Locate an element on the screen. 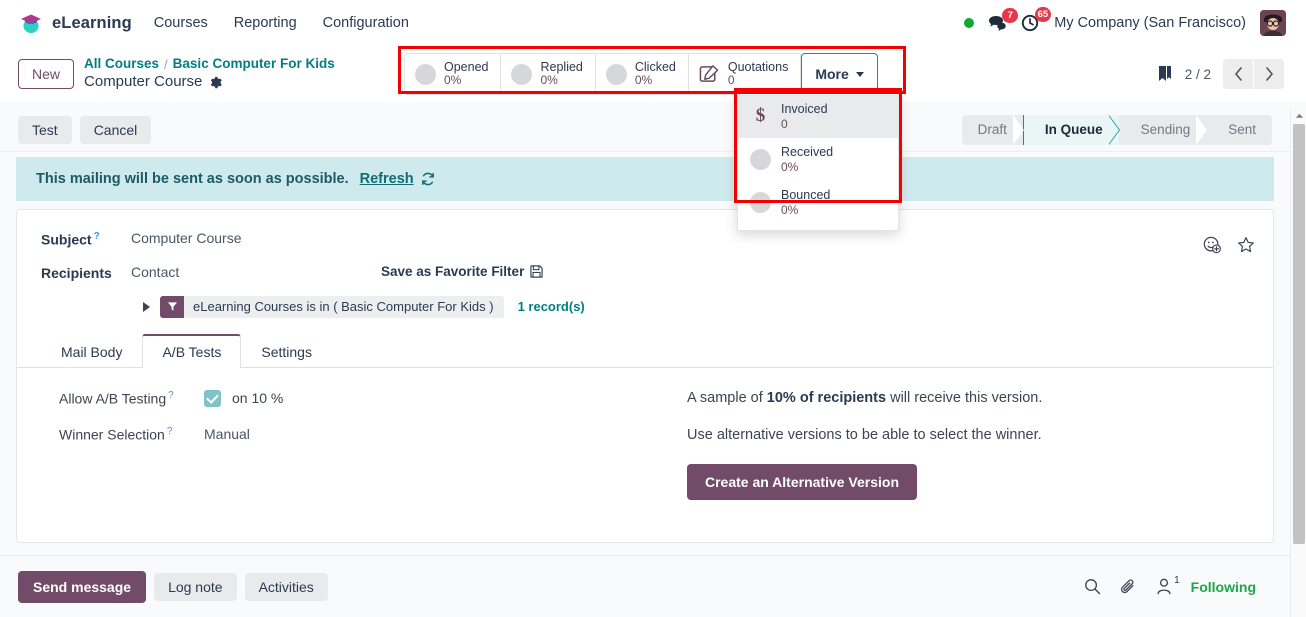 Image resolution: width=1306 pixels, height=617 pixels. messages-badge: 7 is located at coordinates (1010, 15).